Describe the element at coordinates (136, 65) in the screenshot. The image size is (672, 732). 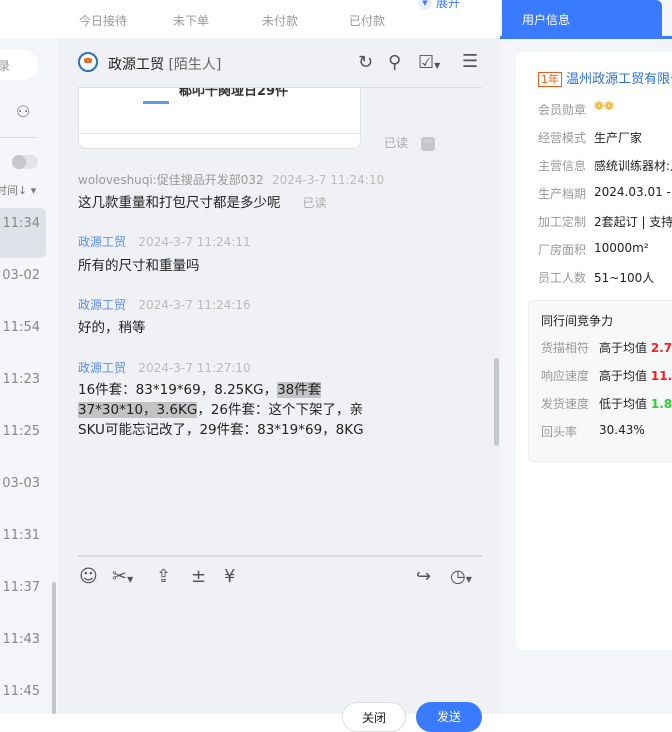
I see `contact-name: 政源工贸` at that location.